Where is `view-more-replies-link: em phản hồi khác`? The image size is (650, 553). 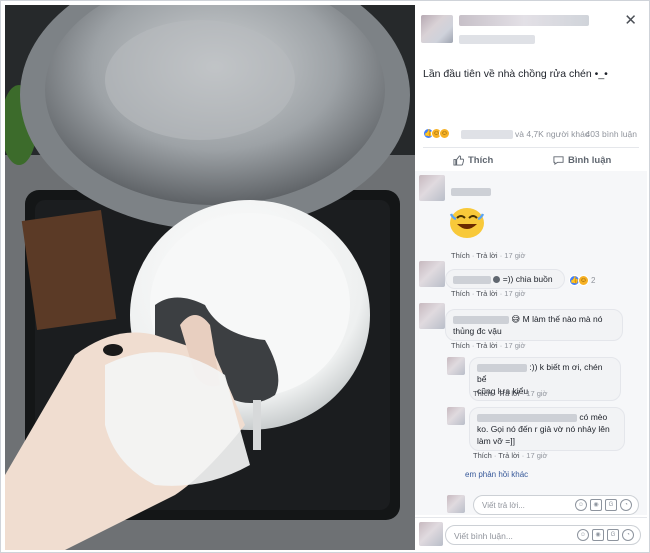 view-more-replies-link: em phản hồi khác is located at coordinates (496, 474).